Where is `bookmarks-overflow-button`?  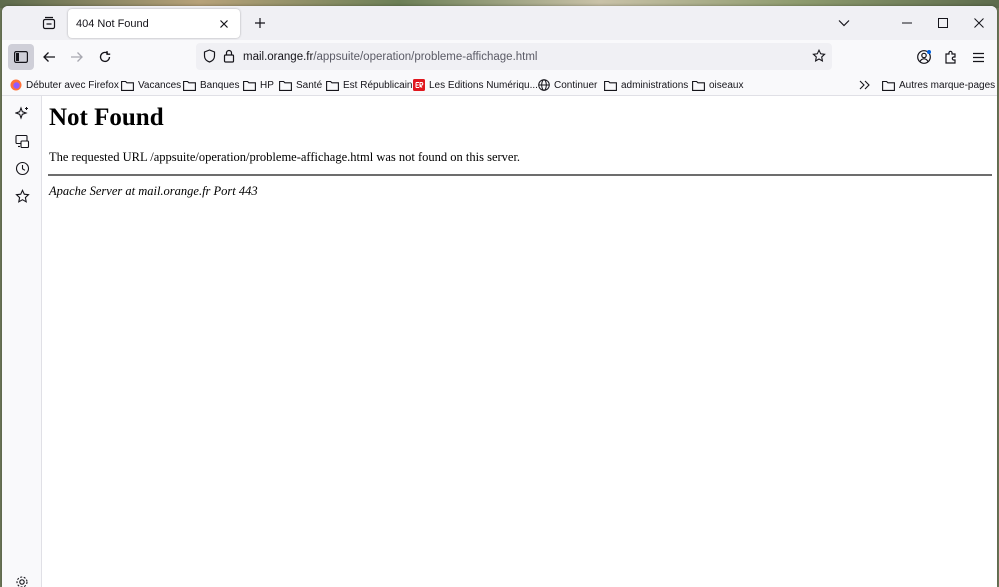
bookmarks-overflow-button is located at coordinates (867, 85).